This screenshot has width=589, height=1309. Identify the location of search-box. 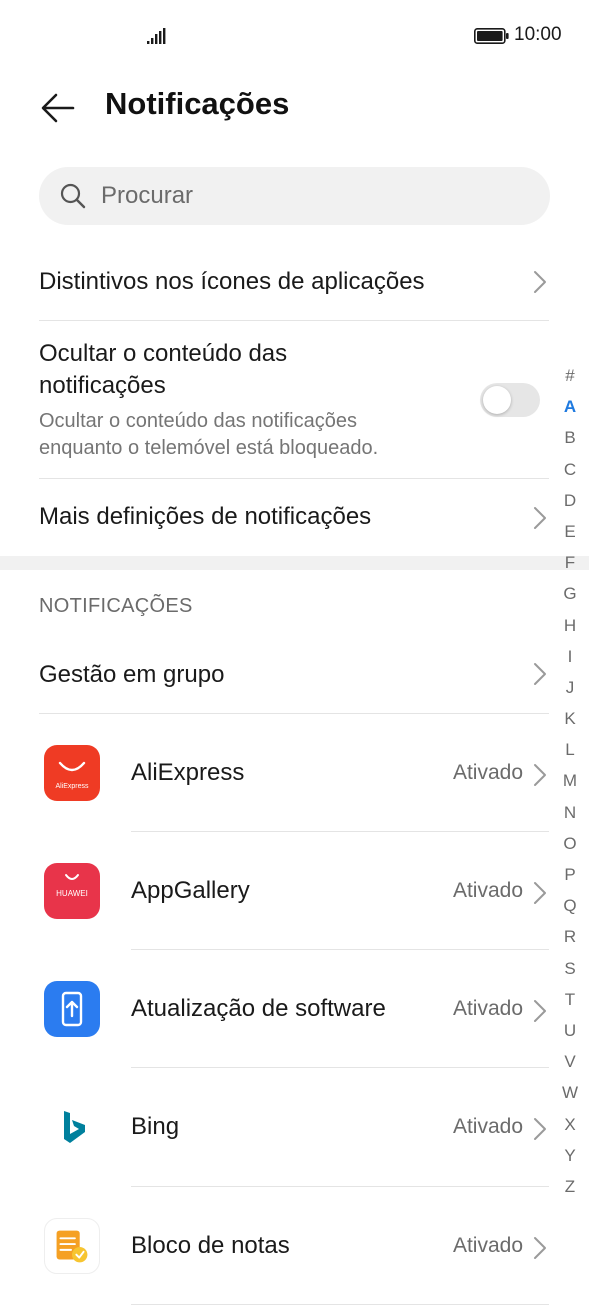
(294, 196).